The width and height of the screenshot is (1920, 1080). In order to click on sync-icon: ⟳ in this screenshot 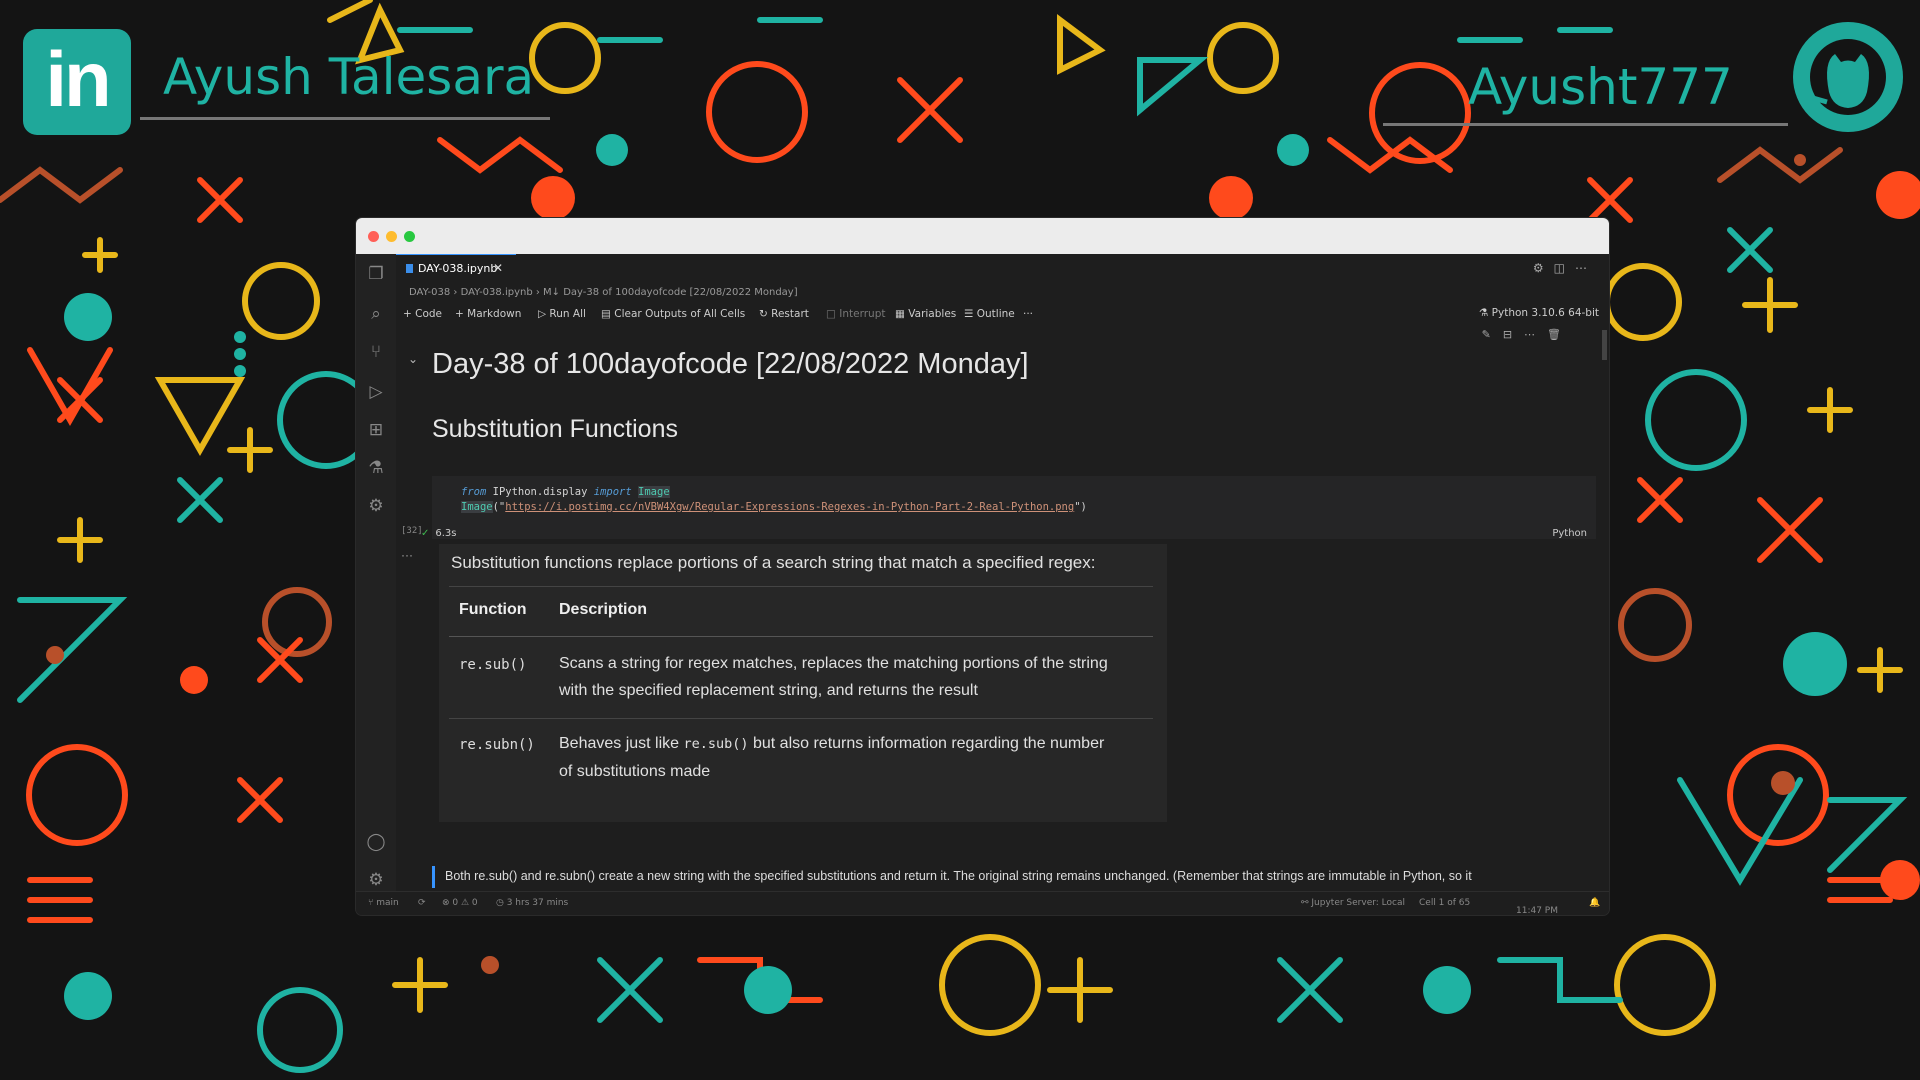, I will do `click(422, 903)`.